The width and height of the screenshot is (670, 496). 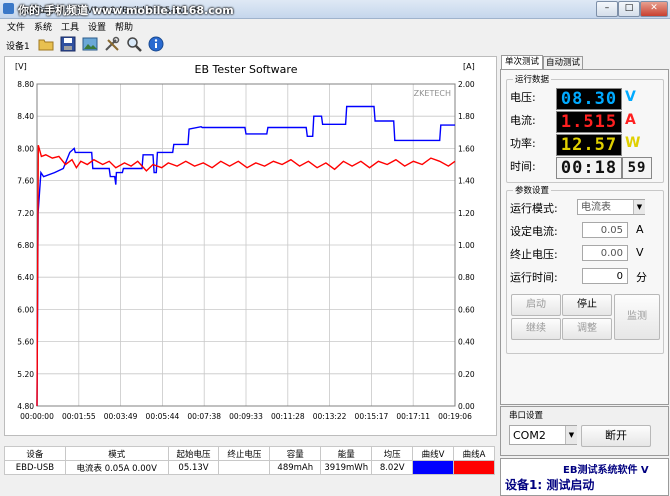 I want to click on right-tick-label: 1.80, so click(x=466, y=116).